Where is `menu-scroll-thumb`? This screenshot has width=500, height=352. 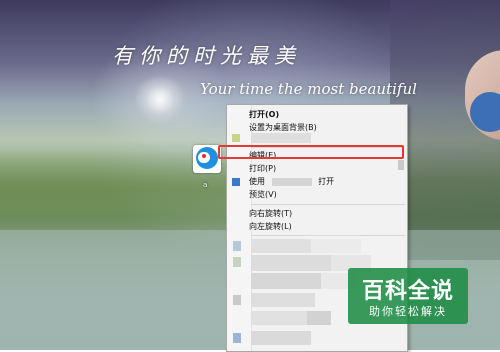 menu-scroll-thumb is located at coordinates (401, 165).